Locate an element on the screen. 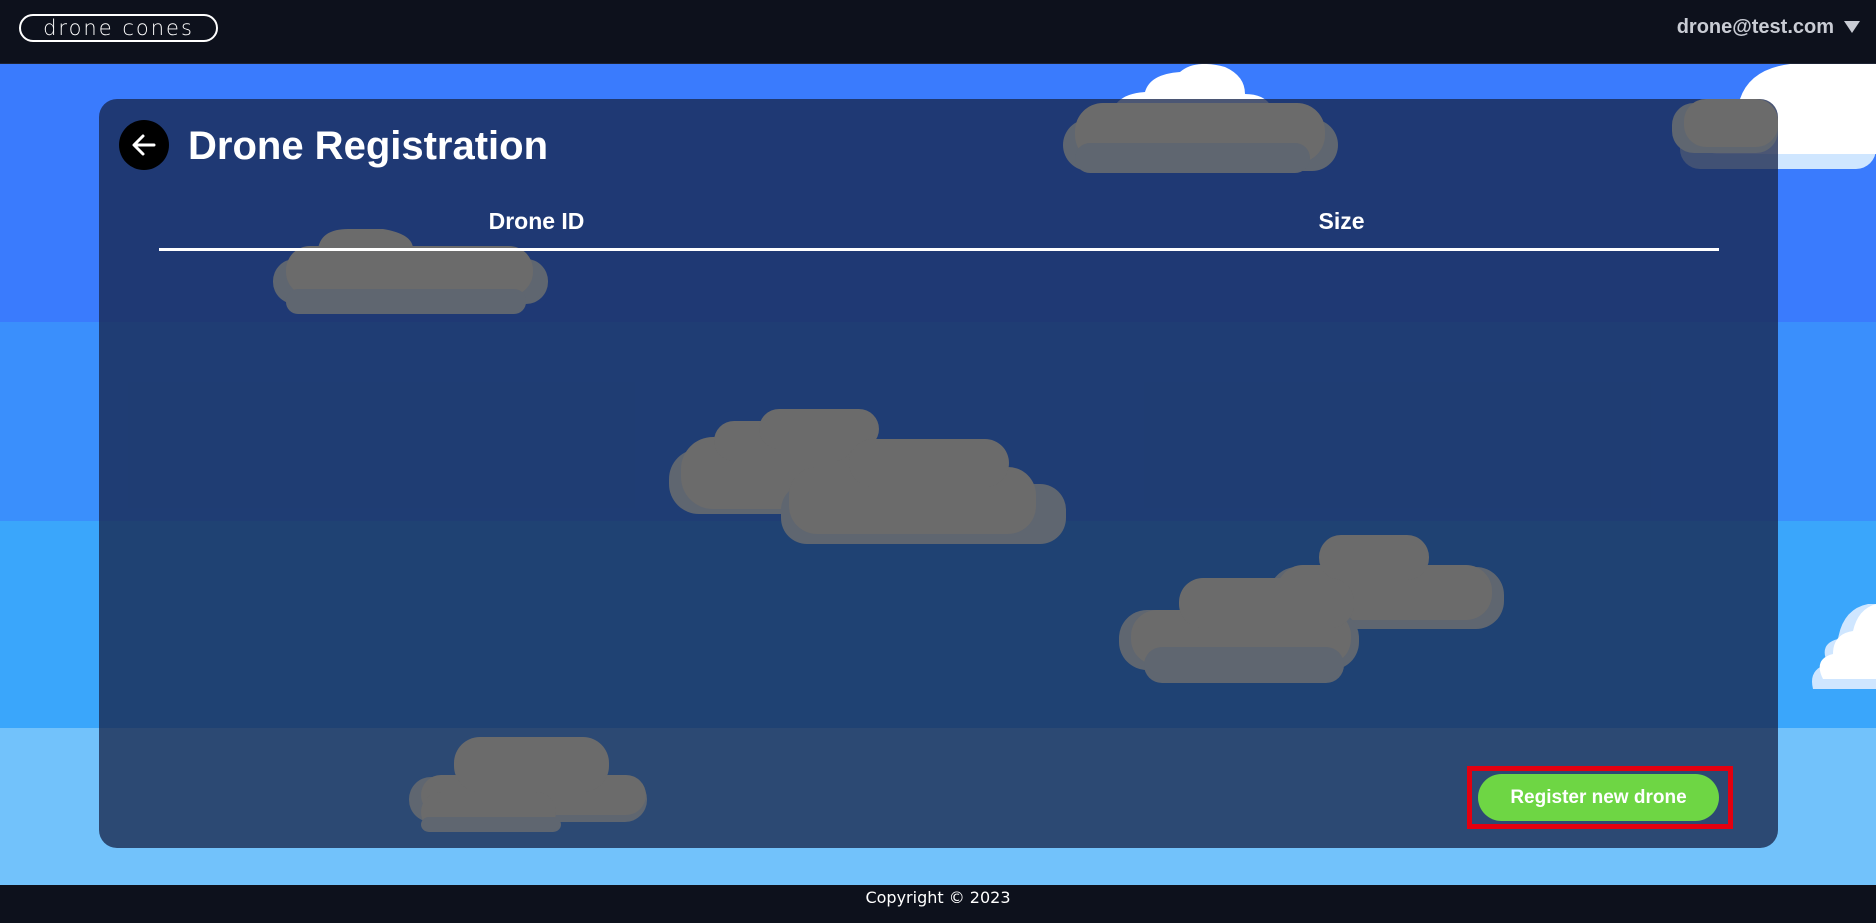 The width and height of the screenshot is (1876, 923). top-navigation-bar: drone cones drone@test.com is located at coordinates (938, 32).